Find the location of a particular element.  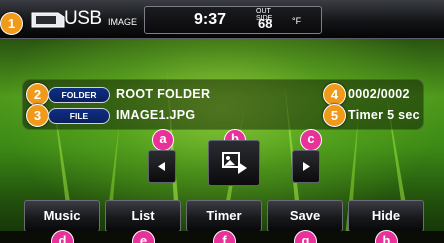

slideshow-button is located at coordinates (234, 163).